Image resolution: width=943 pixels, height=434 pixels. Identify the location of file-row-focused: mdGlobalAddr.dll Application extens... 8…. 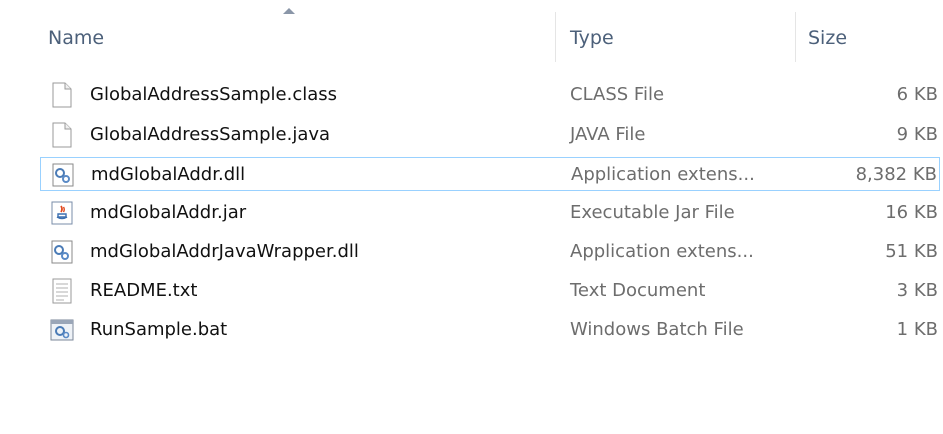
(490, 174).